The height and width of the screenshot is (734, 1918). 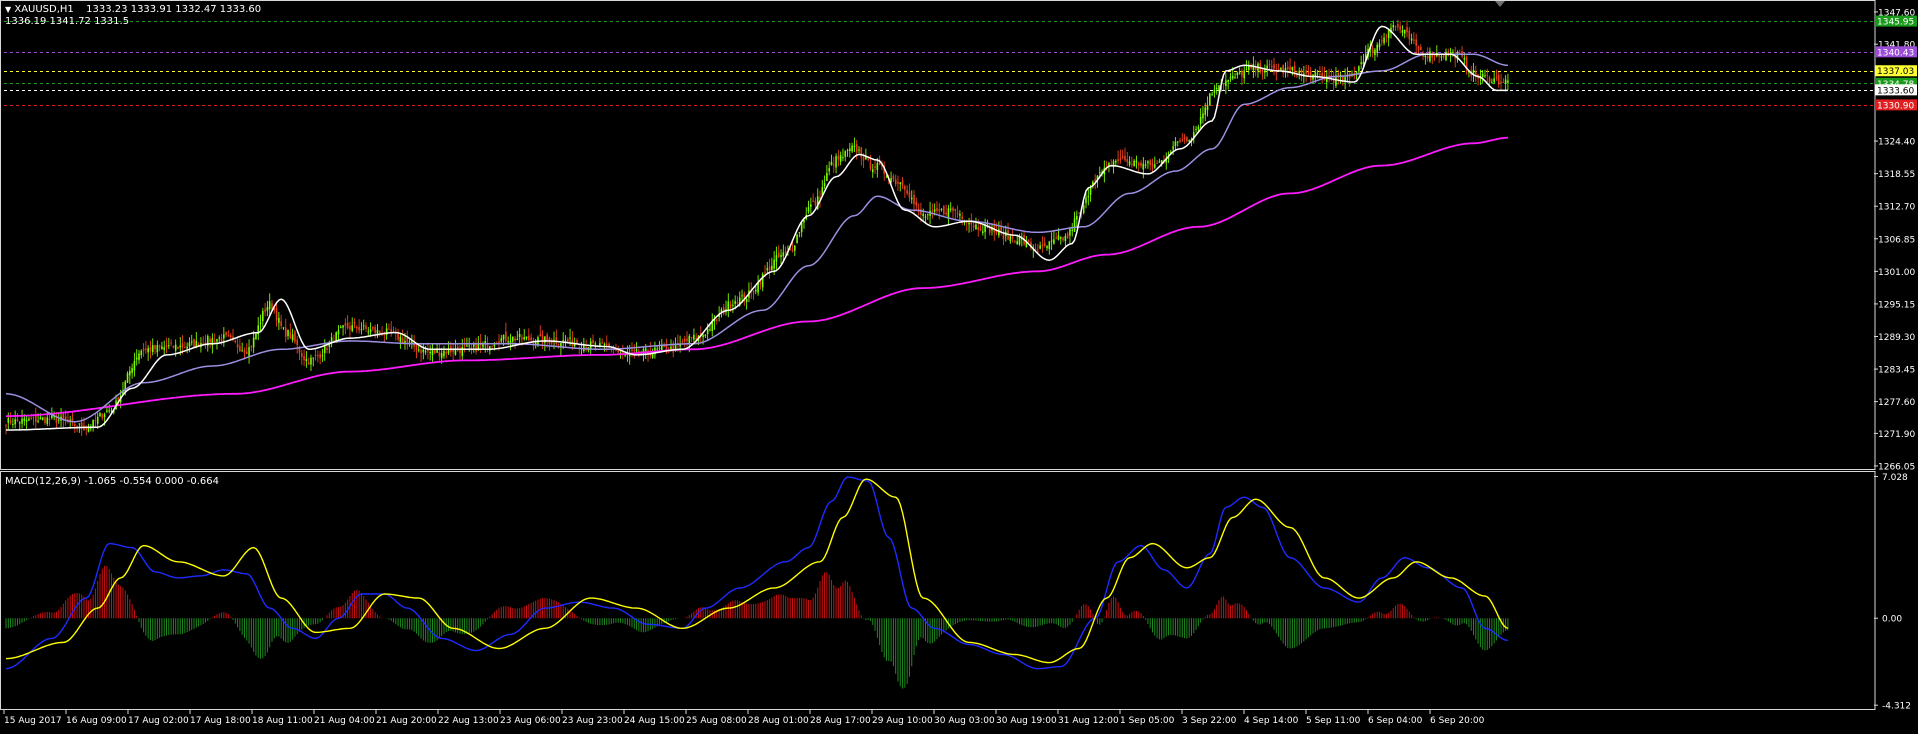 What do you see at coordinates (1896, 305) in the screenshot?
I see `price-axis-label: 1295.15` at bounding box center [1896, 305].